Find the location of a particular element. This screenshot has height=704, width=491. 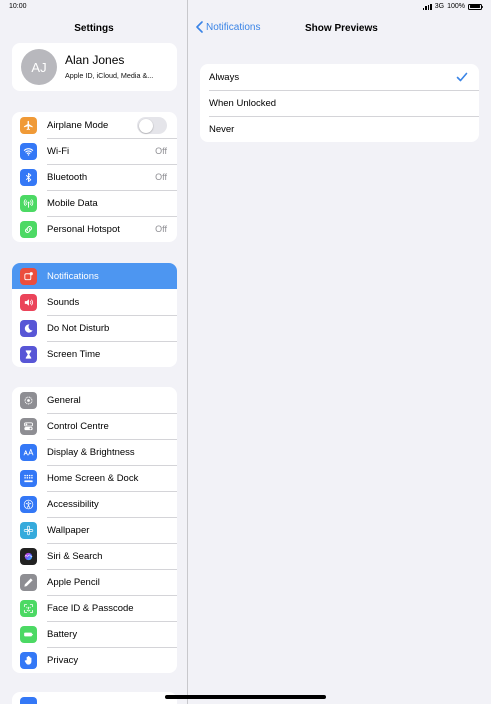

sidebar-item-bluetooth: Bluetooth Off is located at coordinates (94, 177).